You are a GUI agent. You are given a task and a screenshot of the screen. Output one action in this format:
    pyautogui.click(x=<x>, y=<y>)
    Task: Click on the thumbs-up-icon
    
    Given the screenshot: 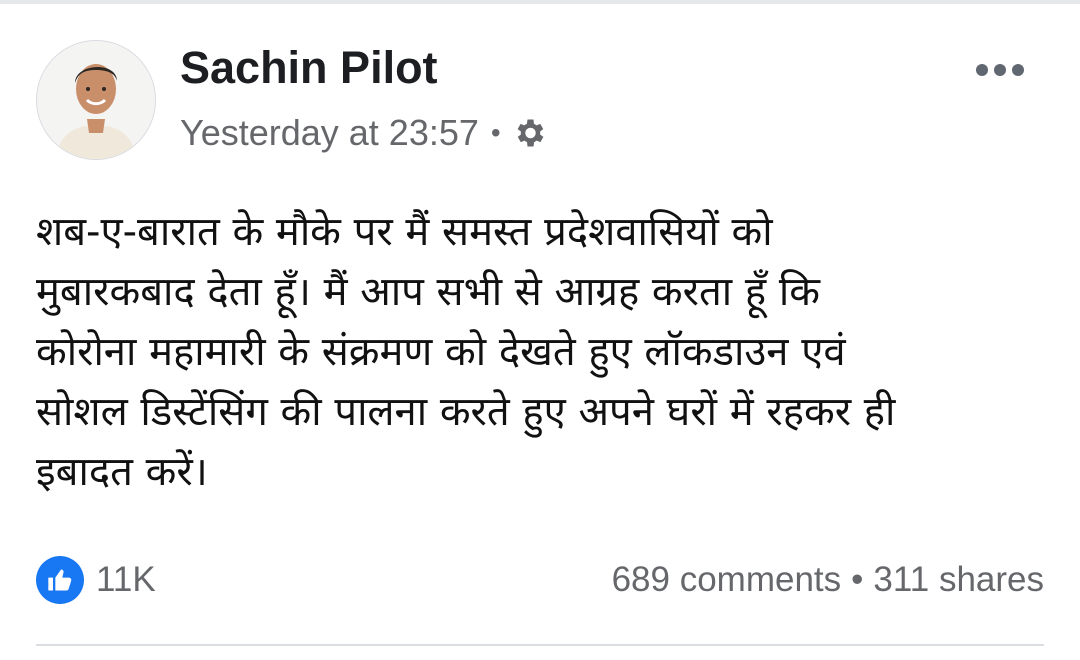 What is the action you would take?
    pyautogui.click(x=60, y=580)
    